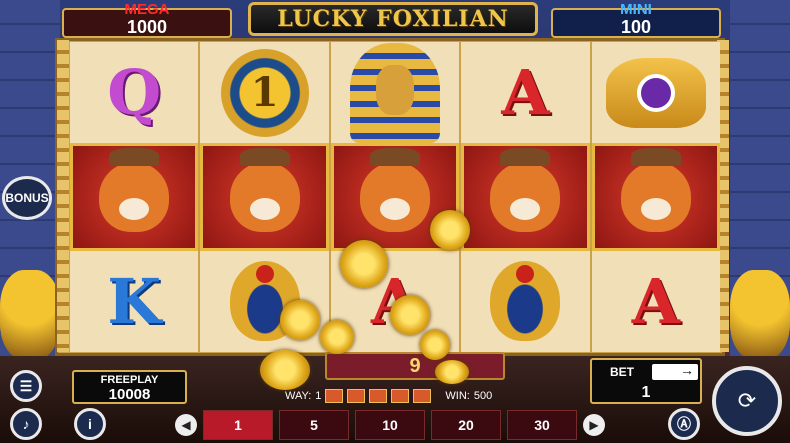 The height and width of the screenshot is (443, 790). Describe the element at coordinates (129, 394) in the screenshot. I see `freeplay-value: 10008` at that location.